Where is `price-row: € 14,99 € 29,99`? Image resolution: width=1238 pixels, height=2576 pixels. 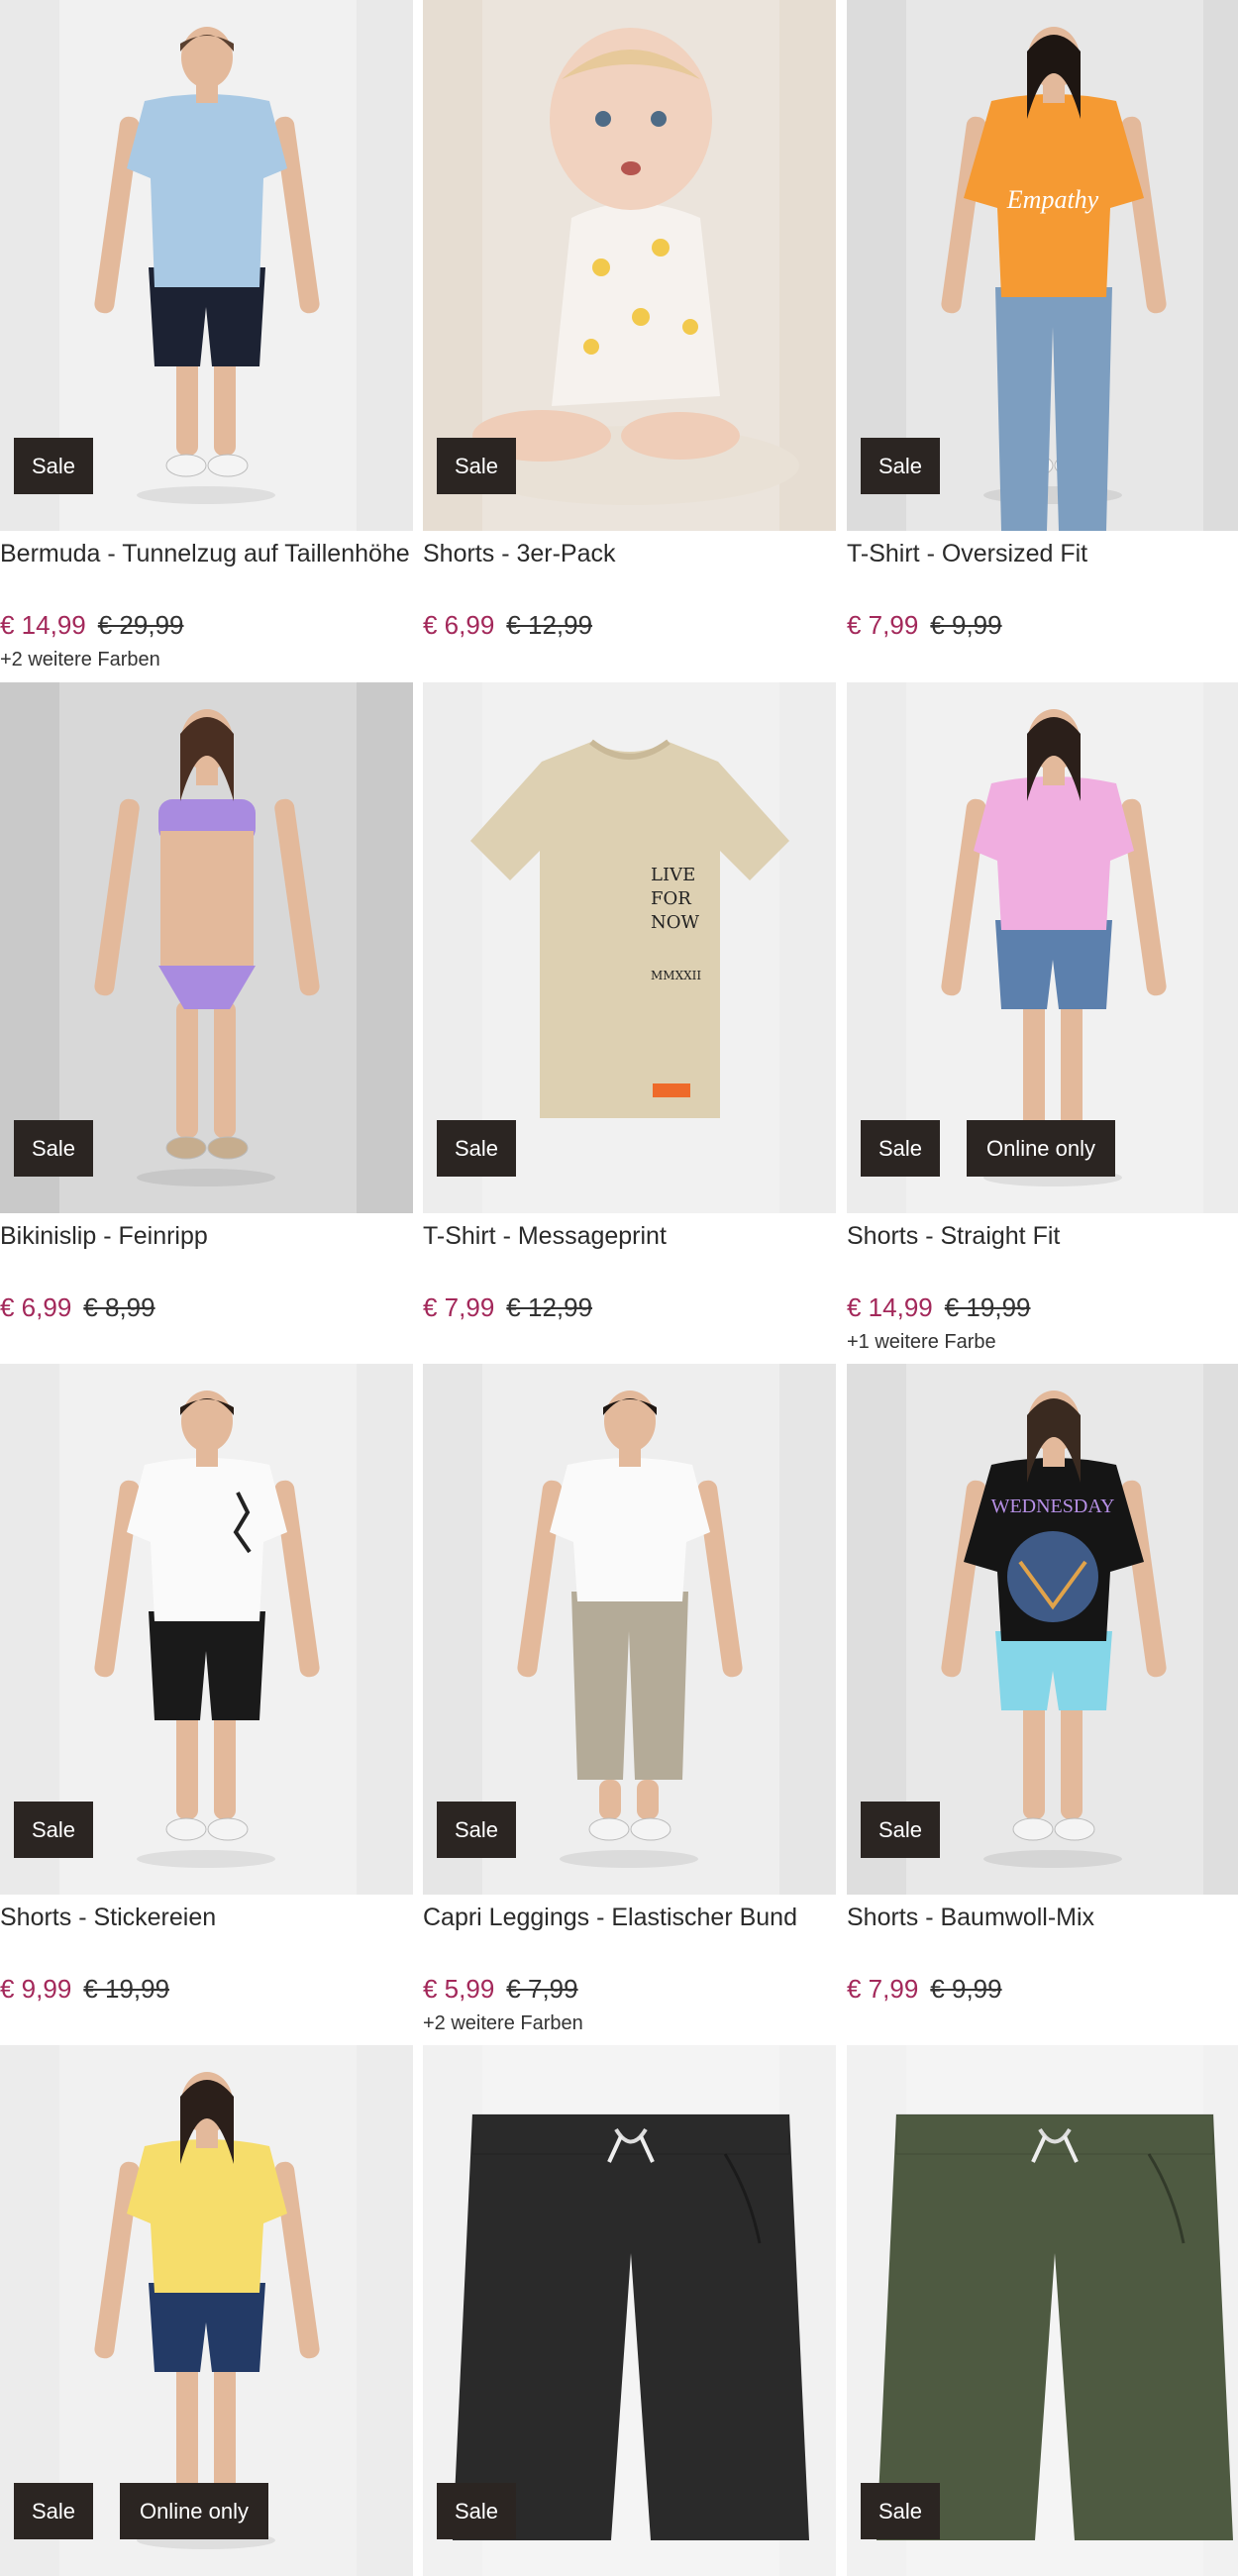 price-row: € 14,99 € 29,99 is located at coordinates (92, 625).